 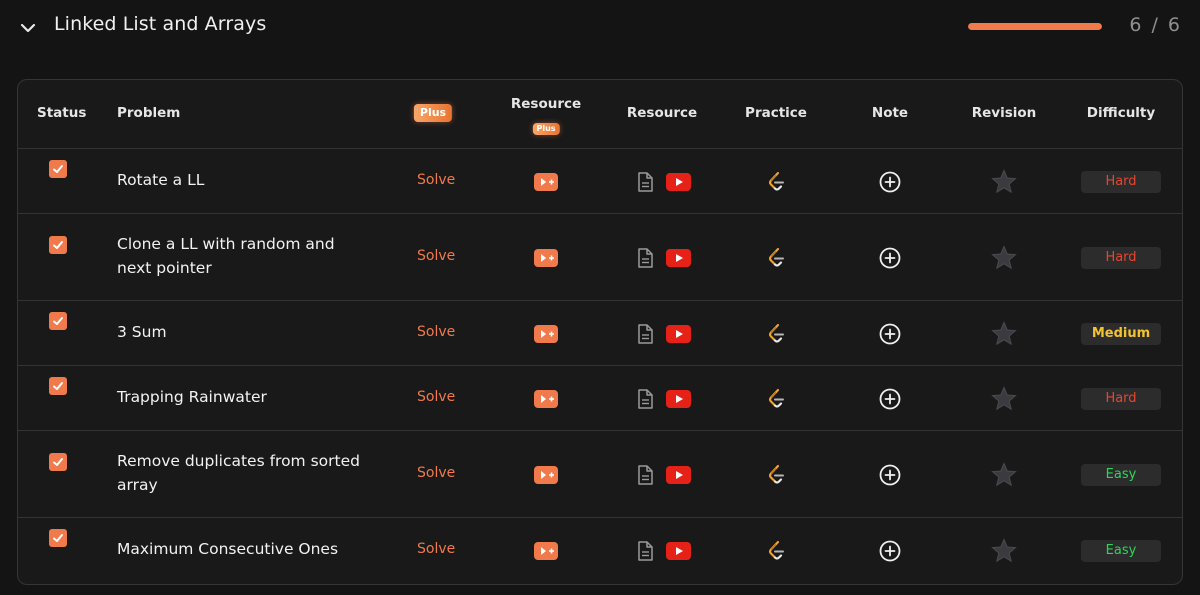 I want to click on section-title: Linked List and Arrays, so click(x=160, y=24).